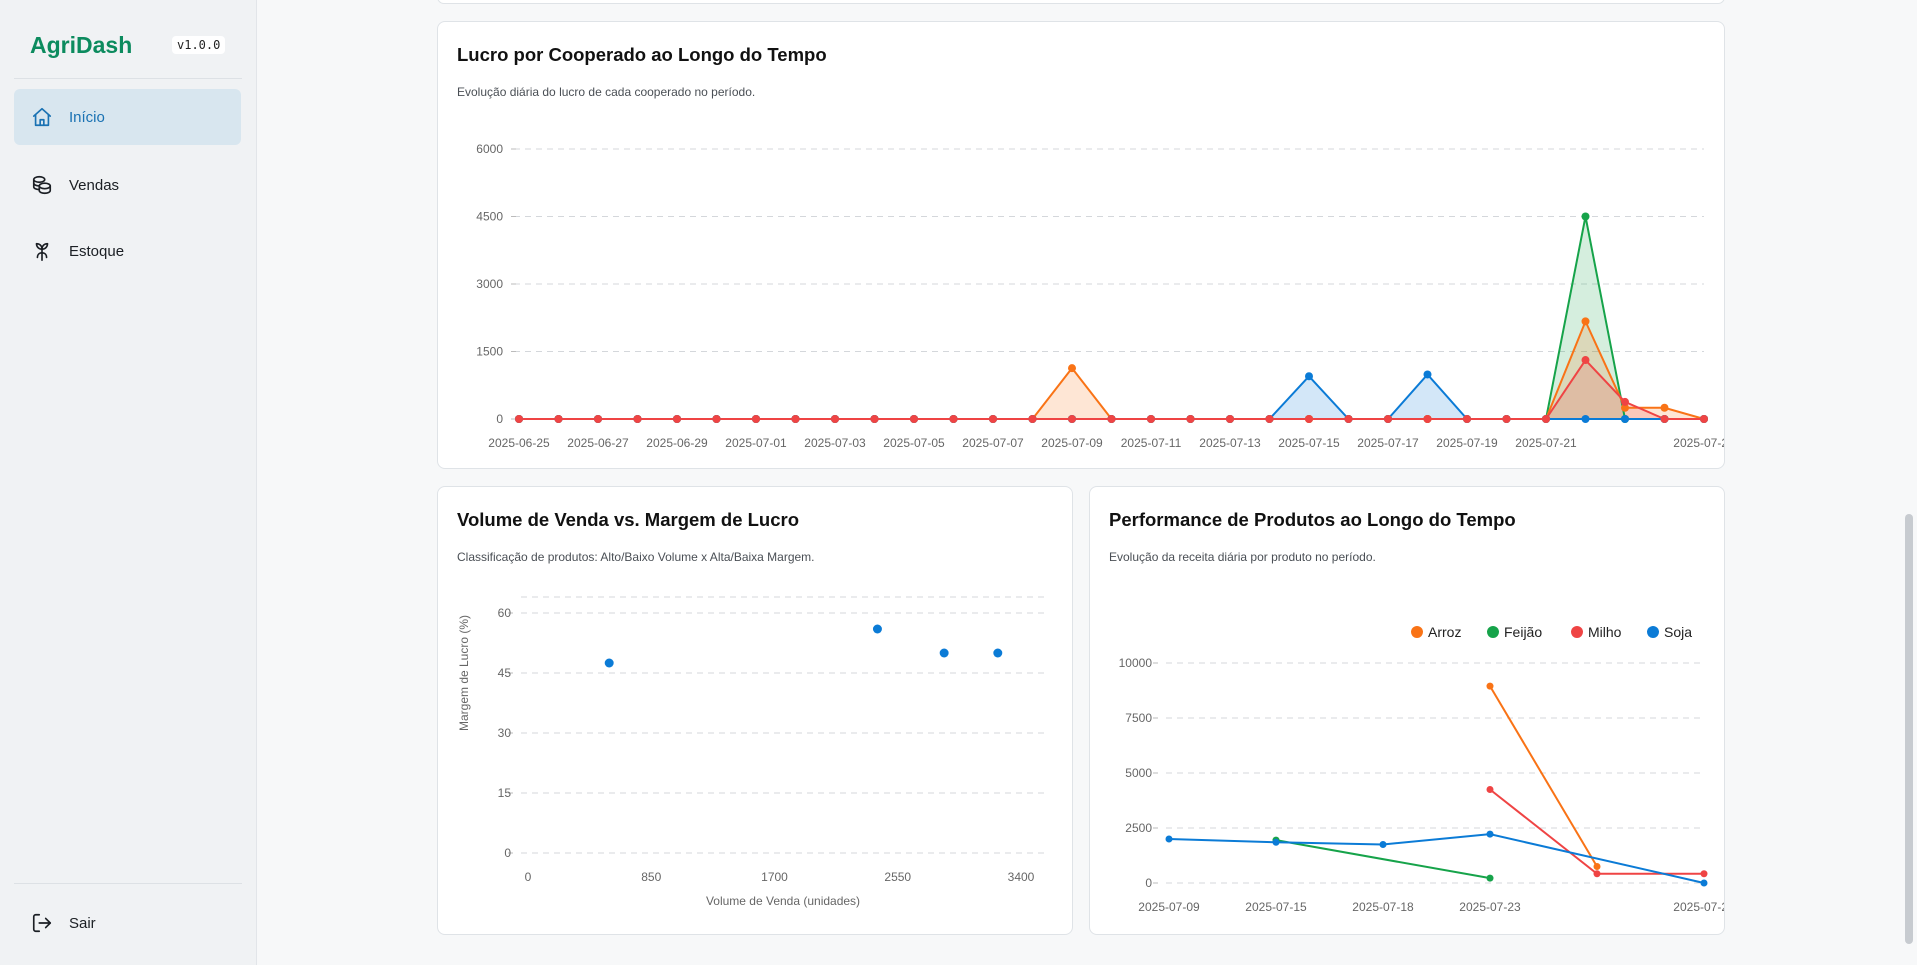 The image size is (1917, 965). I want to click on x-tick-label: 2025-07-03, so click(835, 443).